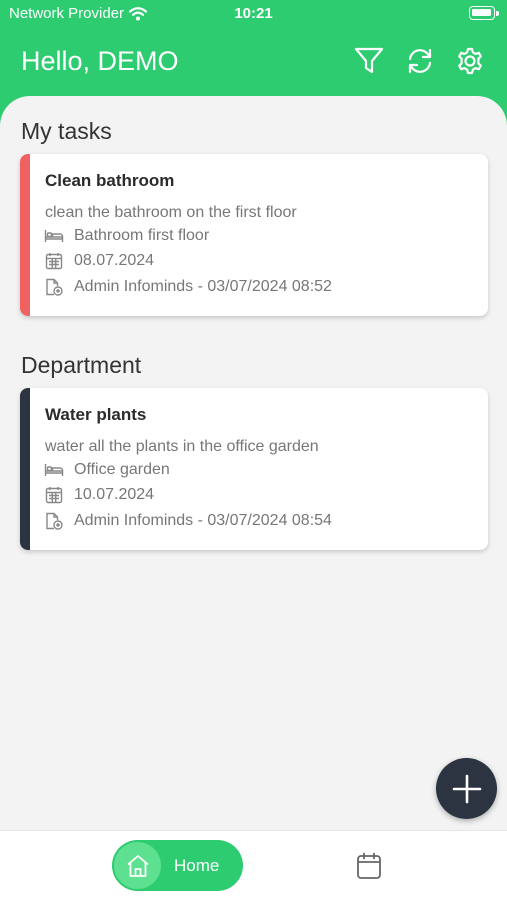 The image size is (507, 900). I want to click on task-date: 08.07.2024, so click(114, 260).